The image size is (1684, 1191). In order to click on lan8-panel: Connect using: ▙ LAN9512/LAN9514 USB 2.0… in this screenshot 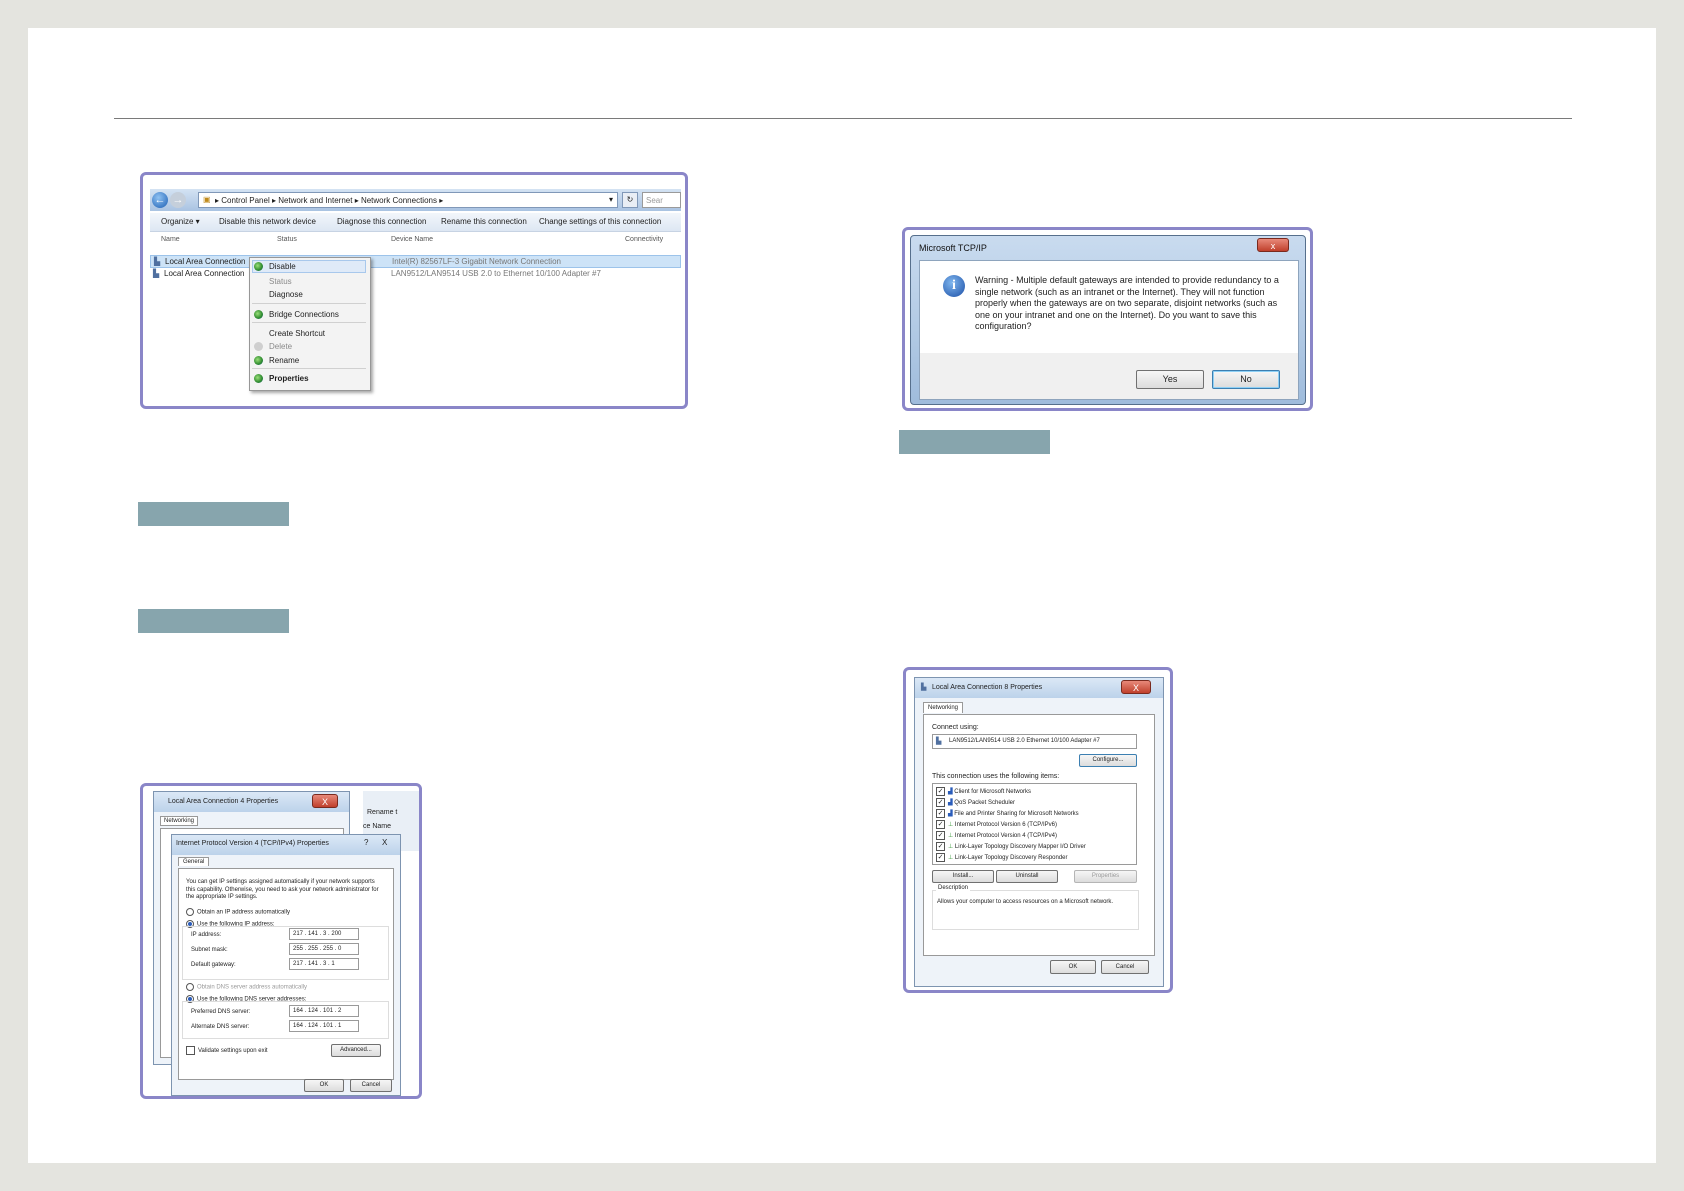, I will do `click(1039, 835)`.